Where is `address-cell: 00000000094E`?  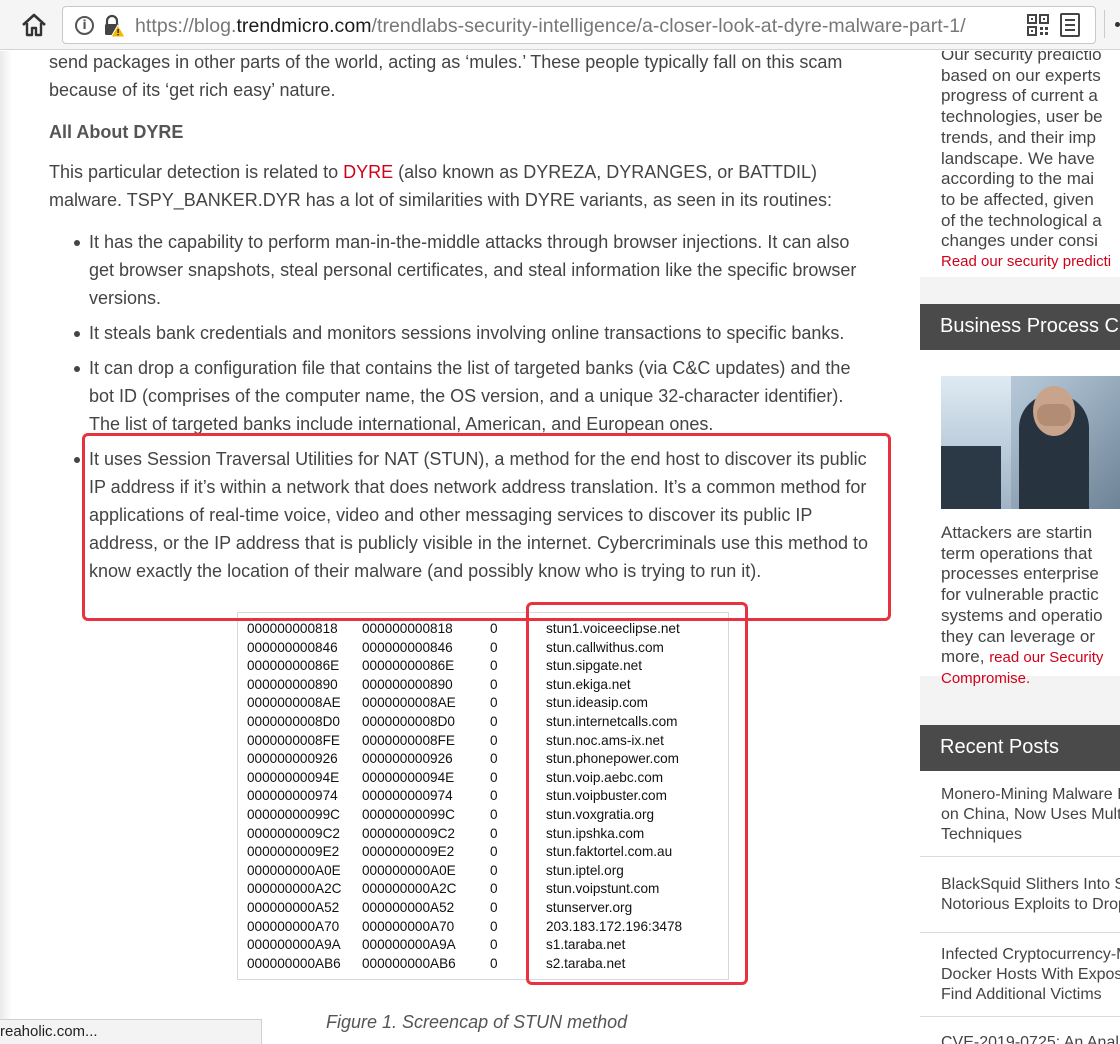 address-cell: 00000000094E is located at coordinates (408, 777).